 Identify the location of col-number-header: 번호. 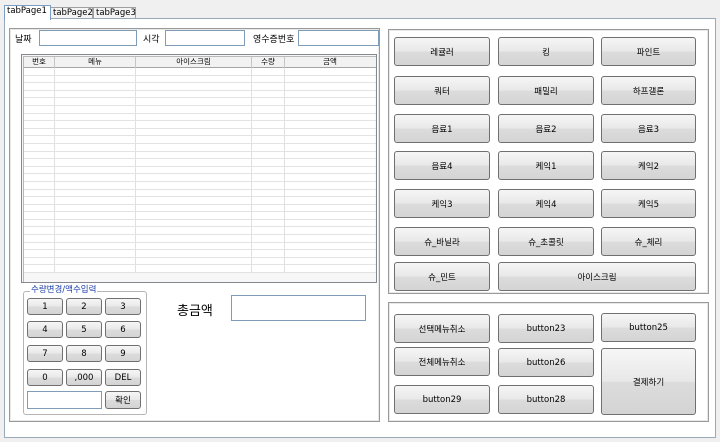
(39, 62).